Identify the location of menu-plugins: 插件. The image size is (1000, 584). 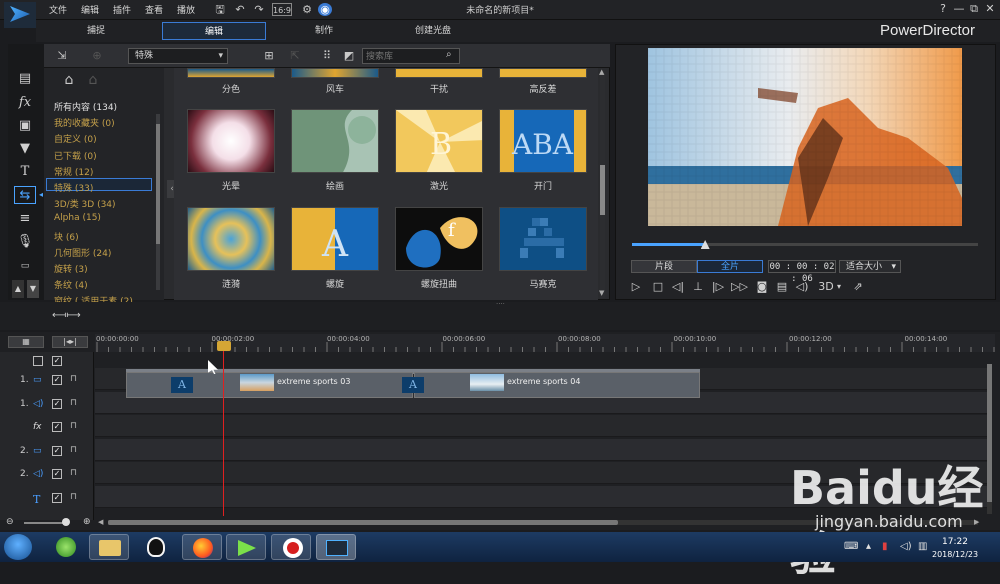
(122, 9).